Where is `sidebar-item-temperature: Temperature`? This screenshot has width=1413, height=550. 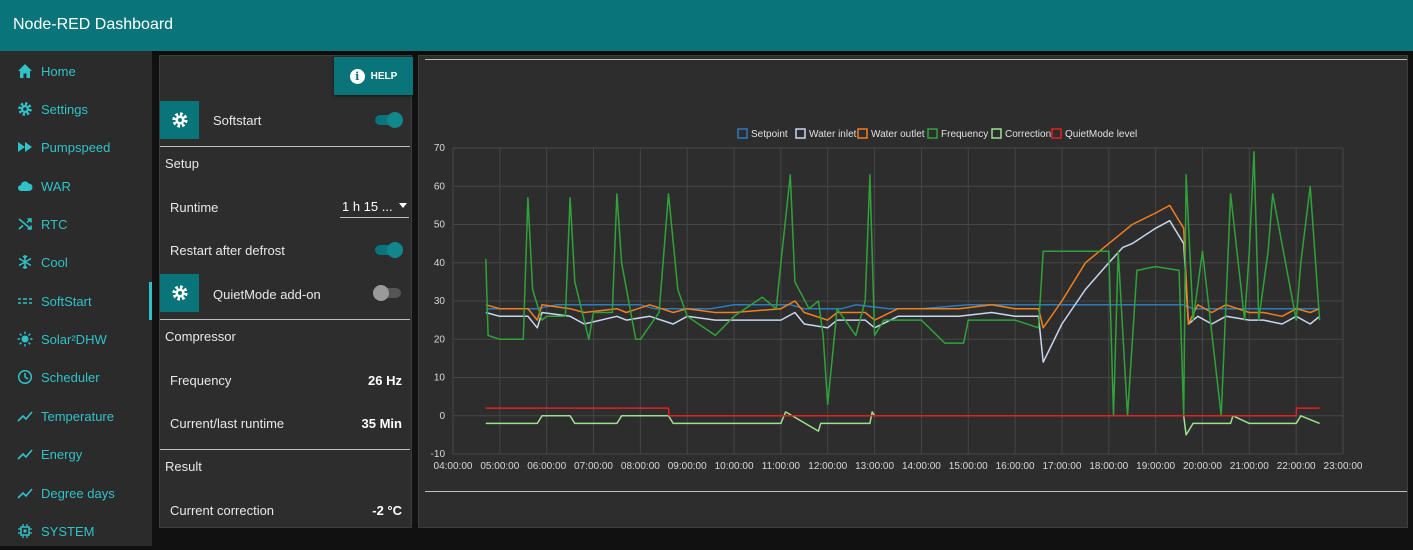 sidebar-item-temperature: Temperature is located at coordinates (76, 416).